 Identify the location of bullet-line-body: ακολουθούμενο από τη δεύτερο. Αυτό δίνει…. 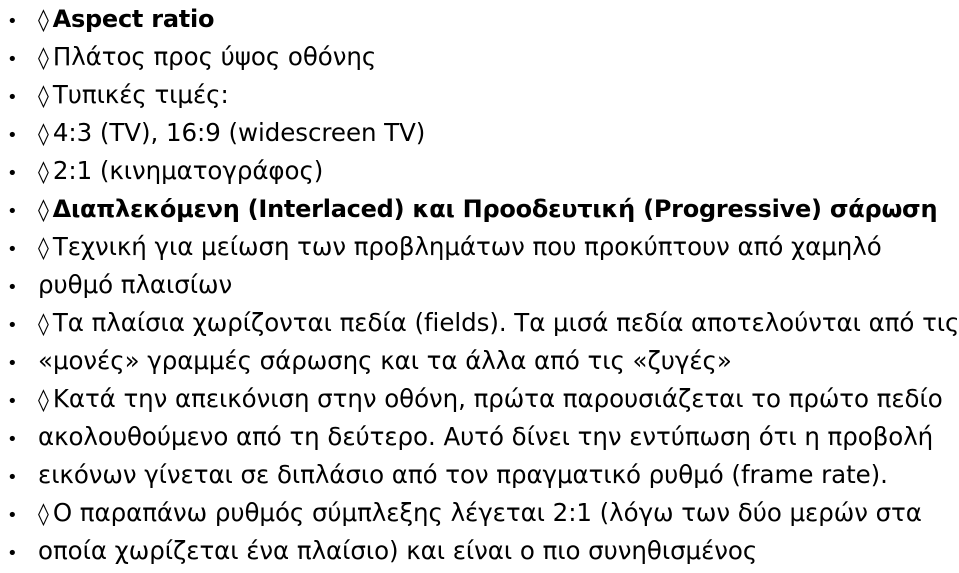
(486, 436).